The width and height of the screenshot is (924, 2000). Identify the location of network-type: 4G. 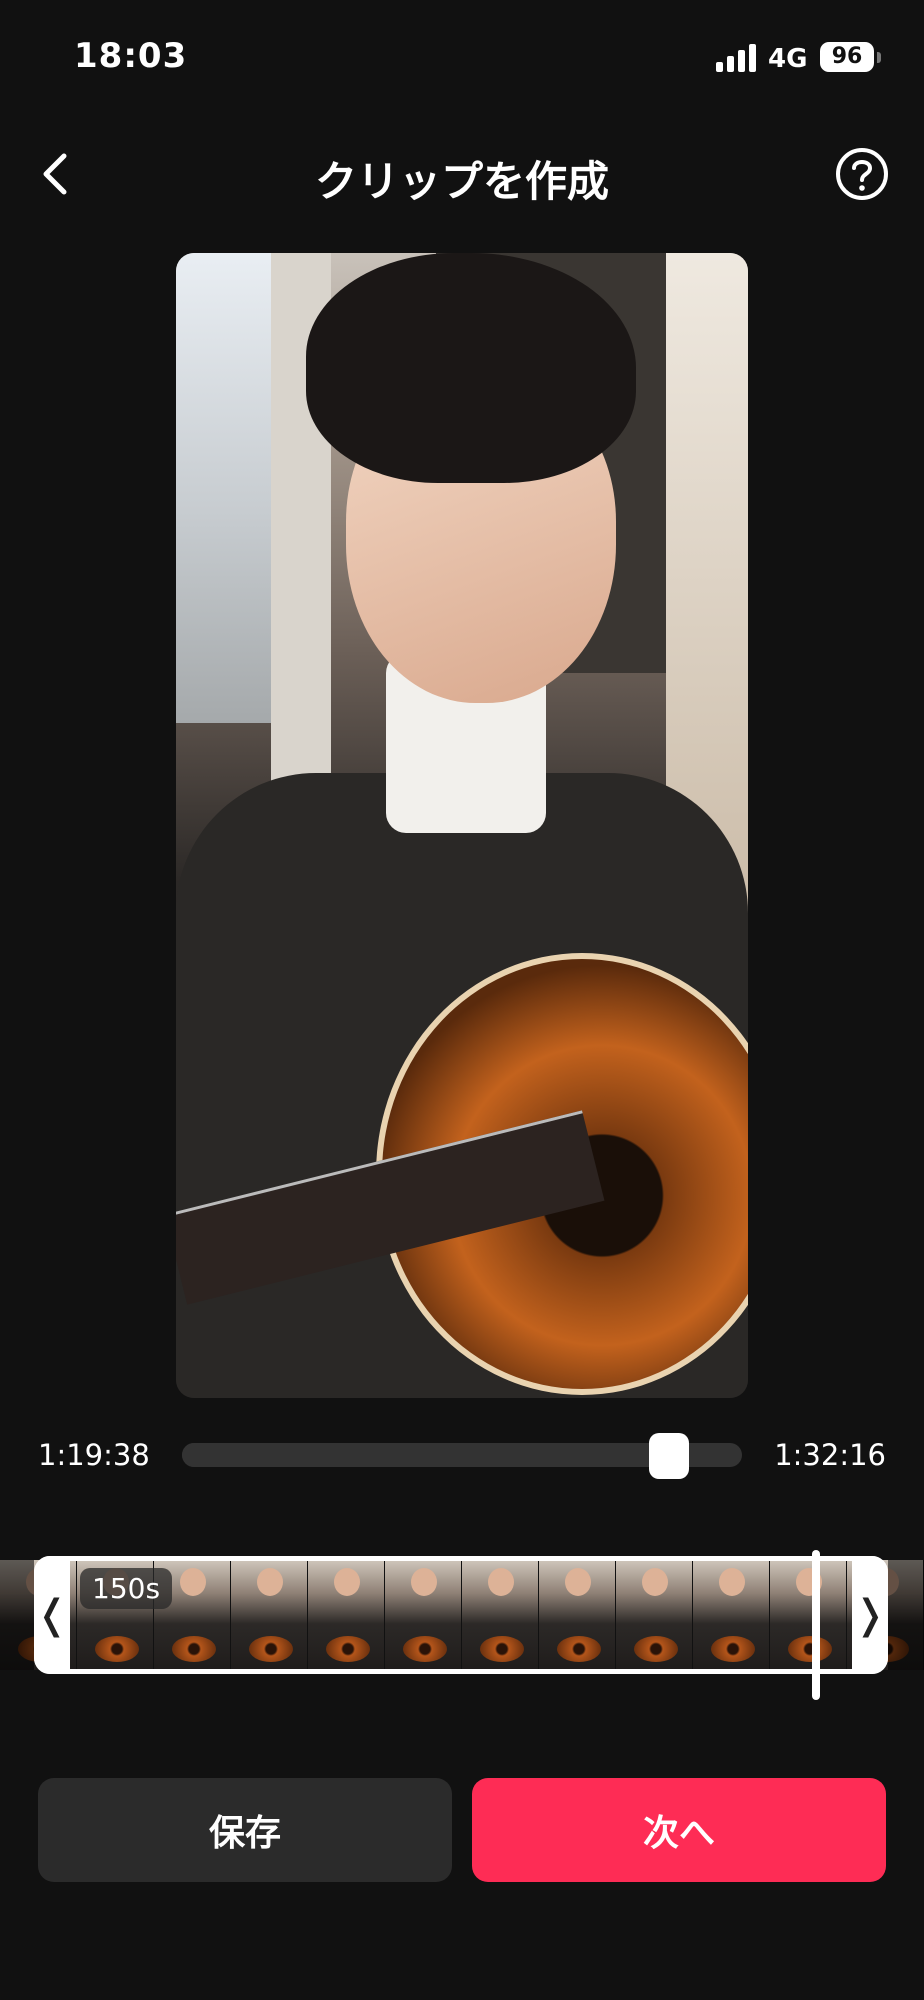
(788, 59).